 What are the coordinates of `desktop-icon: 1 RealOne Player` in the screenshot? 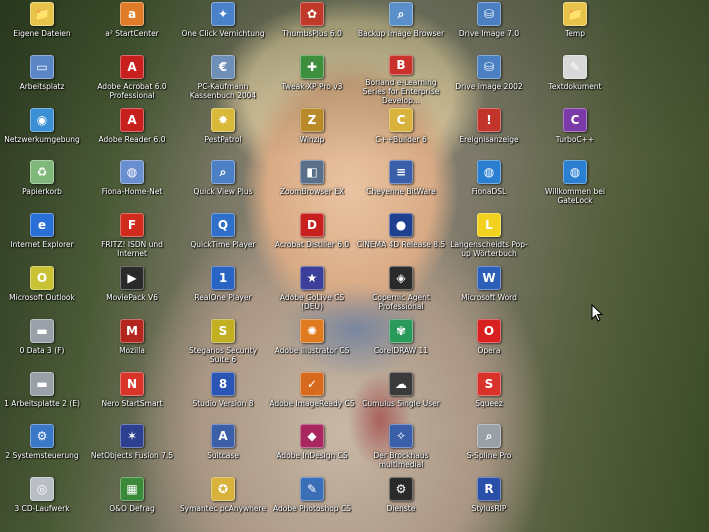 It's located at (223, 290).